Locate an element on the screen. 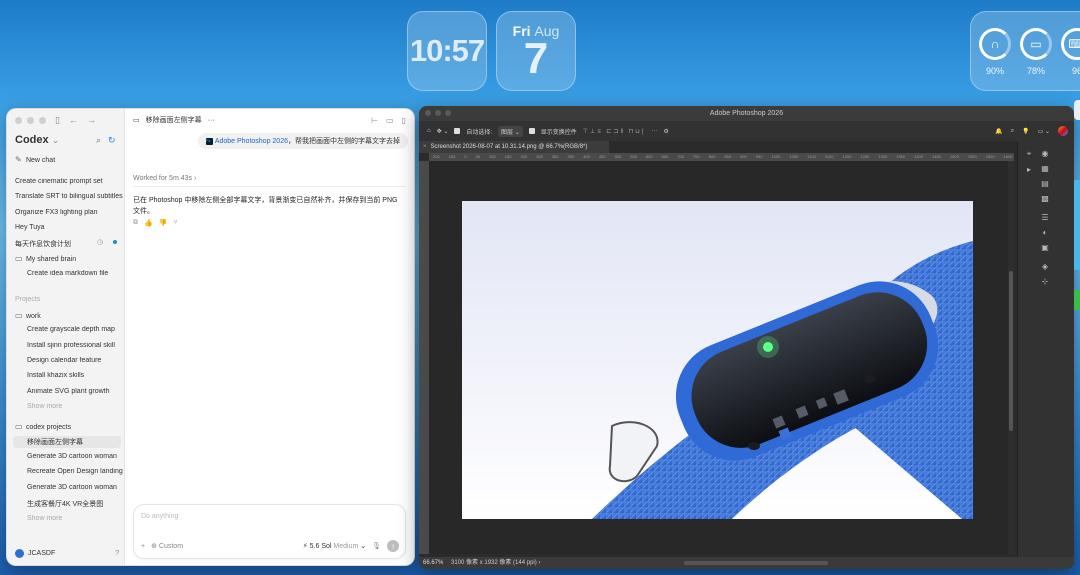  history-icon: ⌖ is located at coordinates (1029, 154).